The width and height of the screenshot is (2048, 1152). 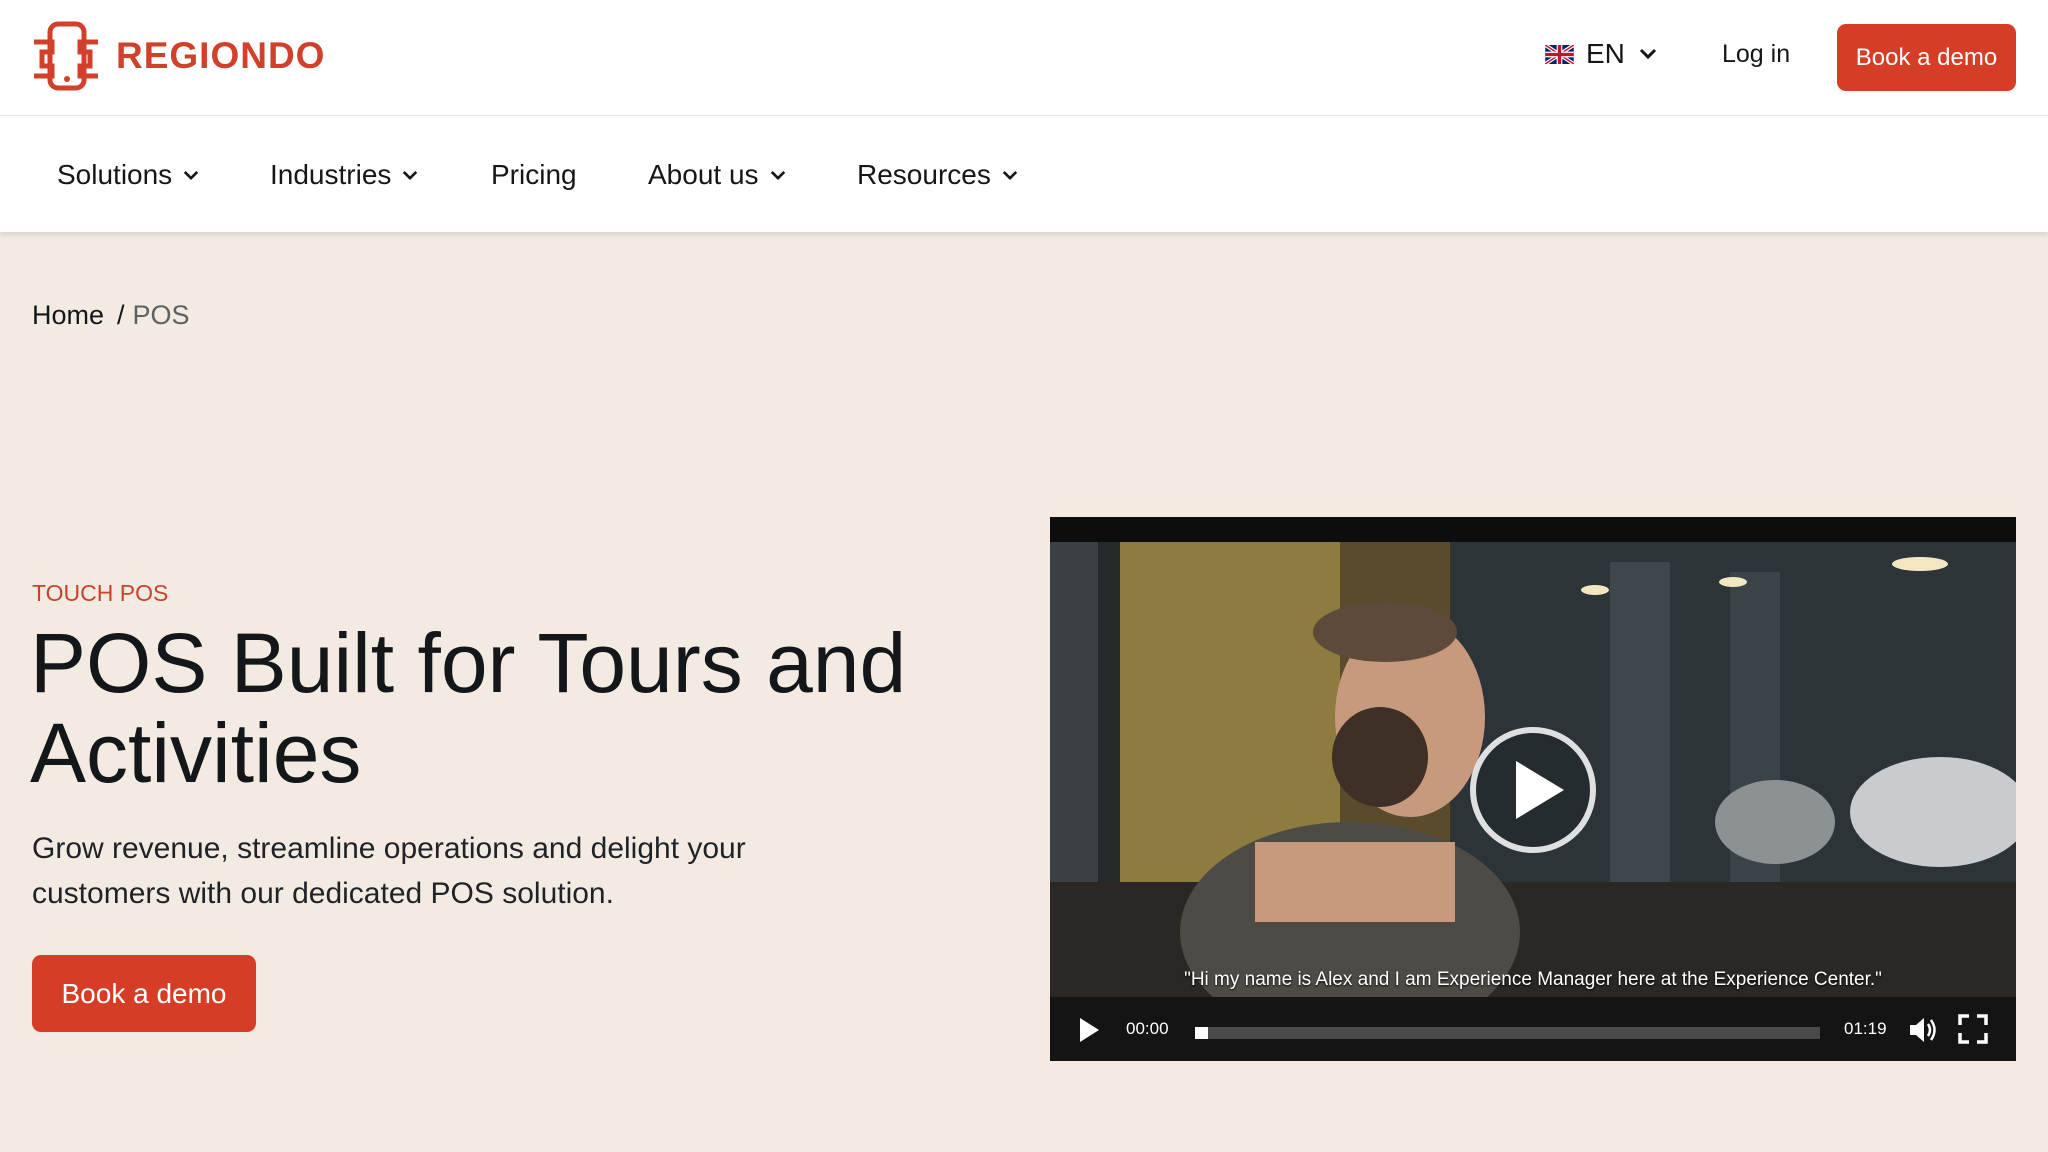 What do you see at coordinates (1923, 1030) in the screenshot?
I see `volume-icon` at bounding box center [1923, 1030].